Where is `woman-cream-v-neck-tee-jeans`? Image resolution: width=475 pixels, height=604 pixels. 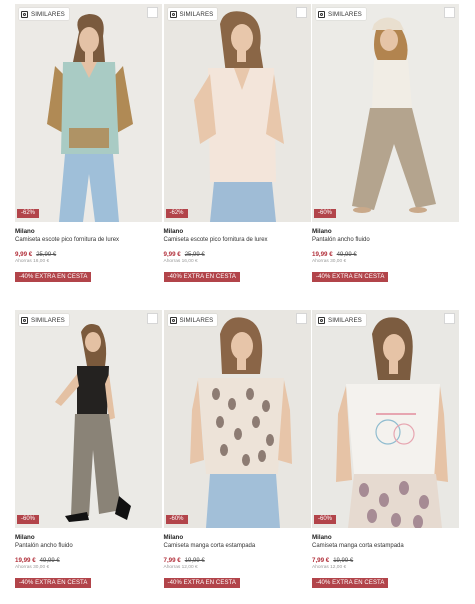
woman-cream-v-neck-tee-jeans is located at coordinates (237, 113).